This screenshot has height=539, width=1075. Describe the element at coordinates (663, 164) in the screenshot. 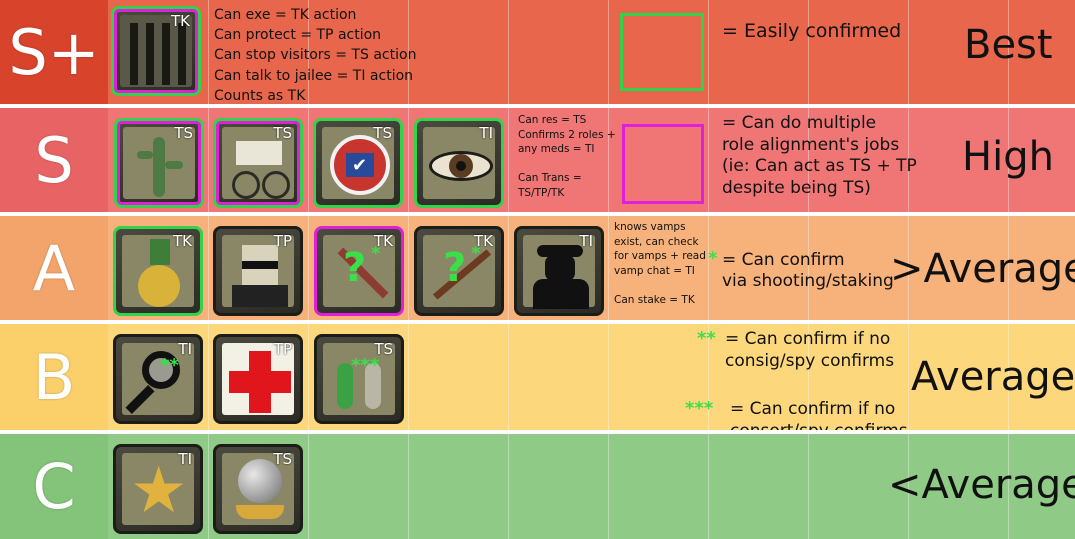

I see `legend-magenta-box` at that location.